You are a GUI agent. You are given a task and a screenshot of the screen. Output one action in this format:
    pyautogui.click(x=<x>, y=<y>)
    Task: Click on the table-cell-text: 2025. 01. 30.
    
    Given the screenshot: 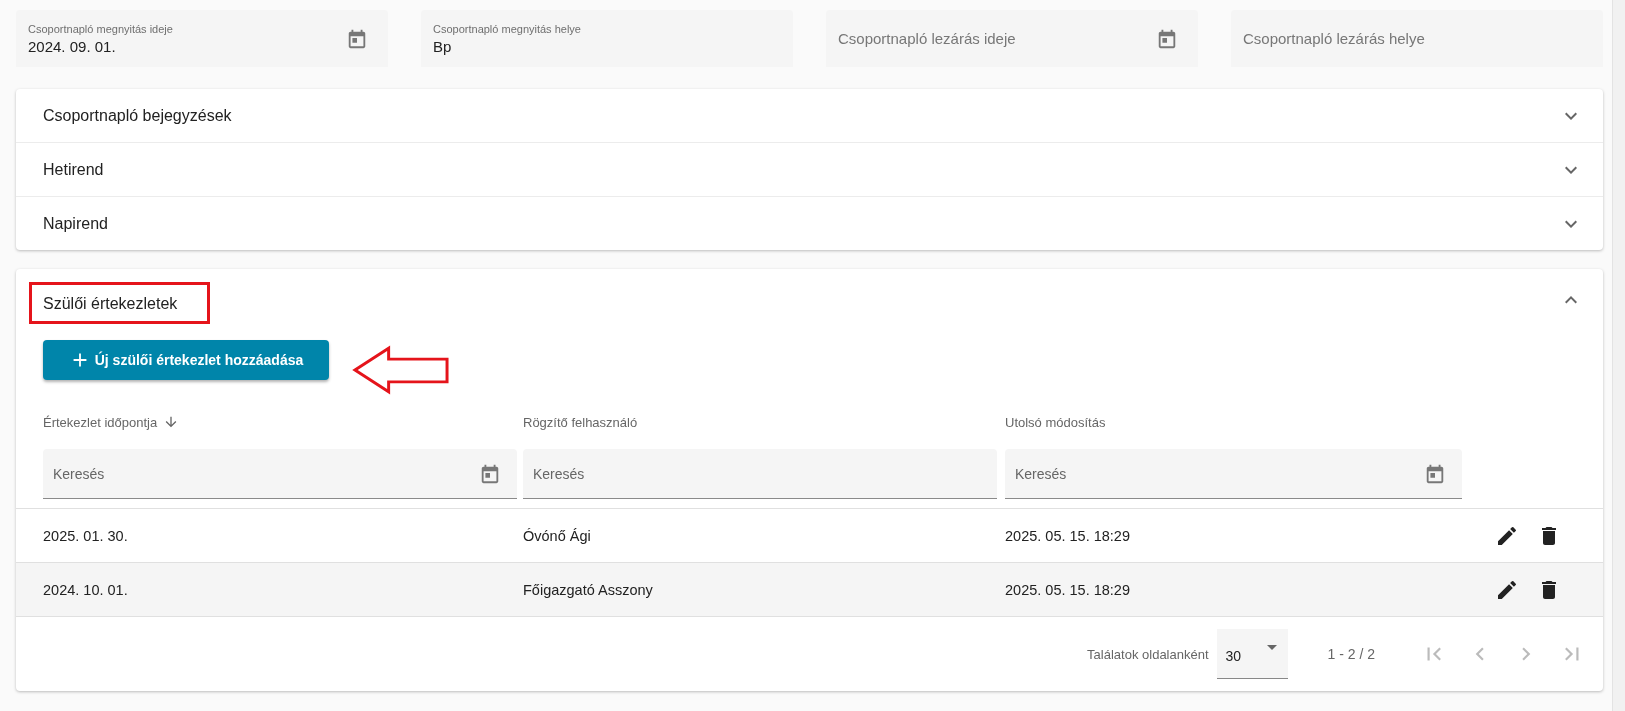 What is the action you would take?
    pyautogui.click(x=86, y=535)
    